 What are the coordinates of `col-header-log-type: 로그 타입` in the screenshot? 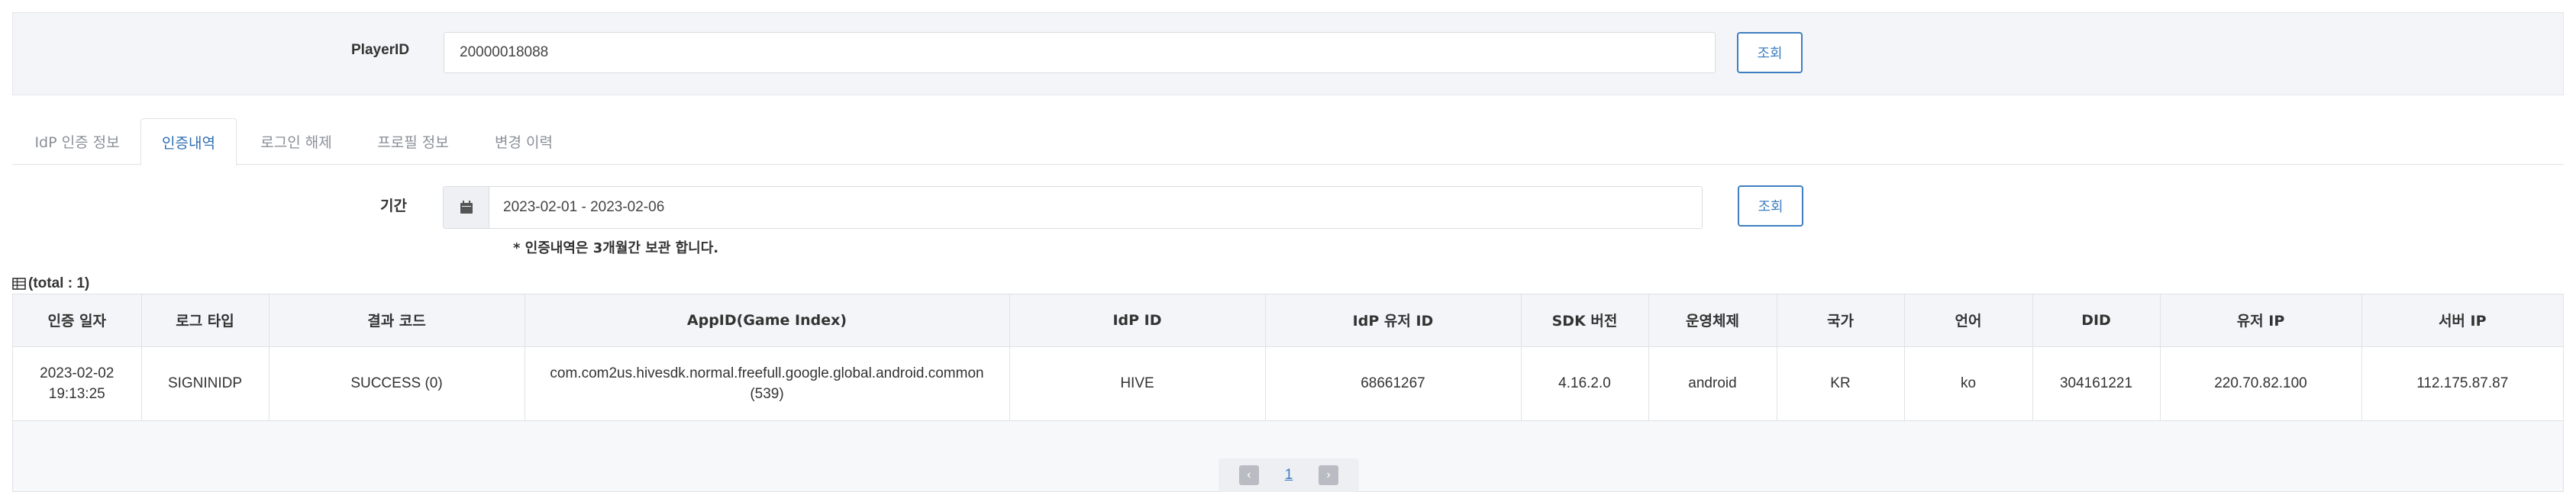 It's located at (205, 321).